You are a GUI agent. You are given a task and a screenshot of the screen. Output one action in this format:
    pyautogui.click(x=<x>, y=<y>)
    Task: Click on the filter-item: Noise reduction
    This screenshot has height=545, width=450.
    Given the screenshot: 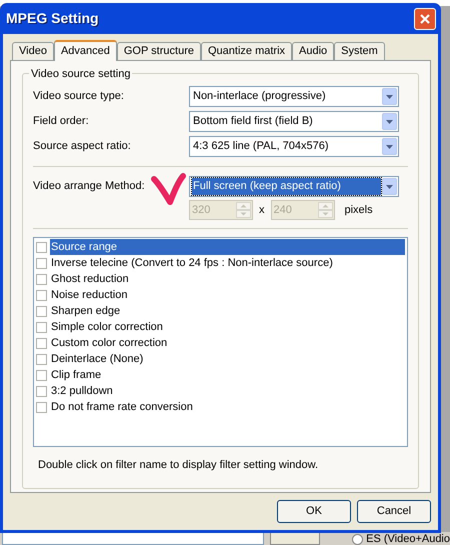 What is the action you would take?
    pyautogui.click(x=227, y=295)
    